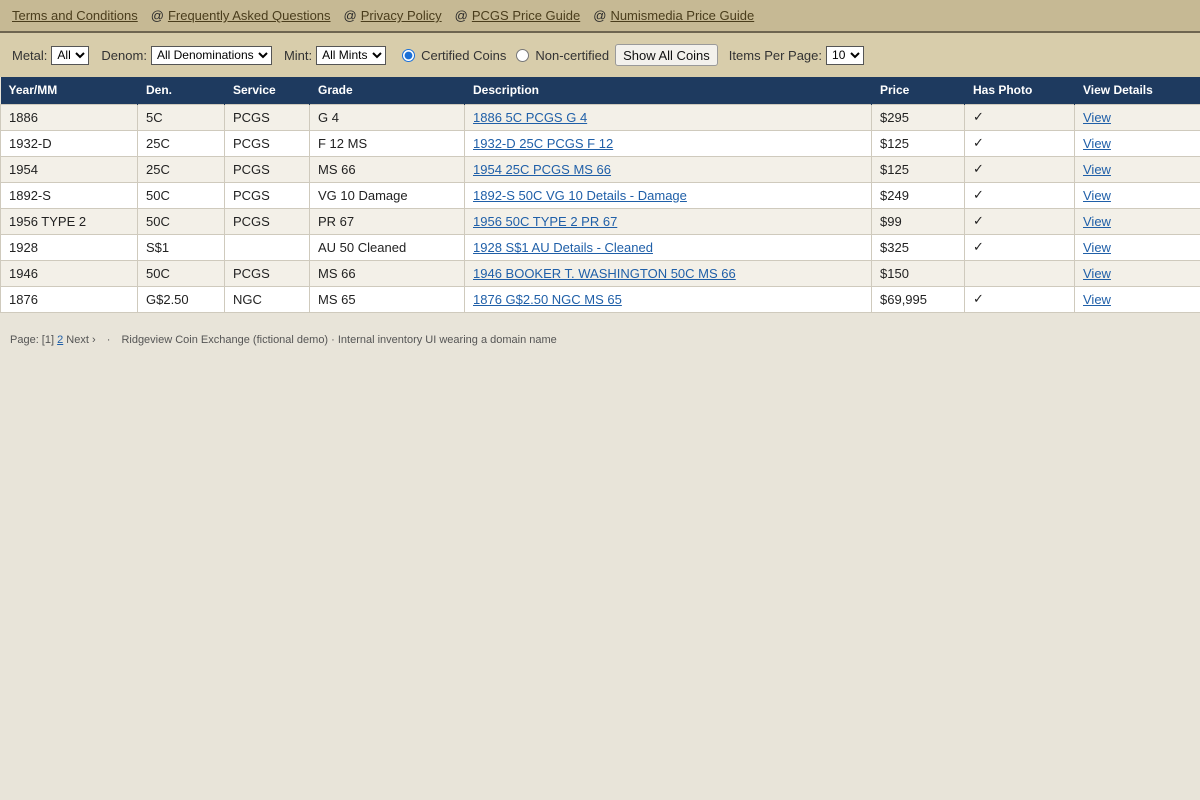 The width and height of the screenshot is (1200, 800). What do you see at coordinates (387, 195) in the screenshot?
I see `cell-grade: VG 10 Damage` at bounding box center [387, 195].